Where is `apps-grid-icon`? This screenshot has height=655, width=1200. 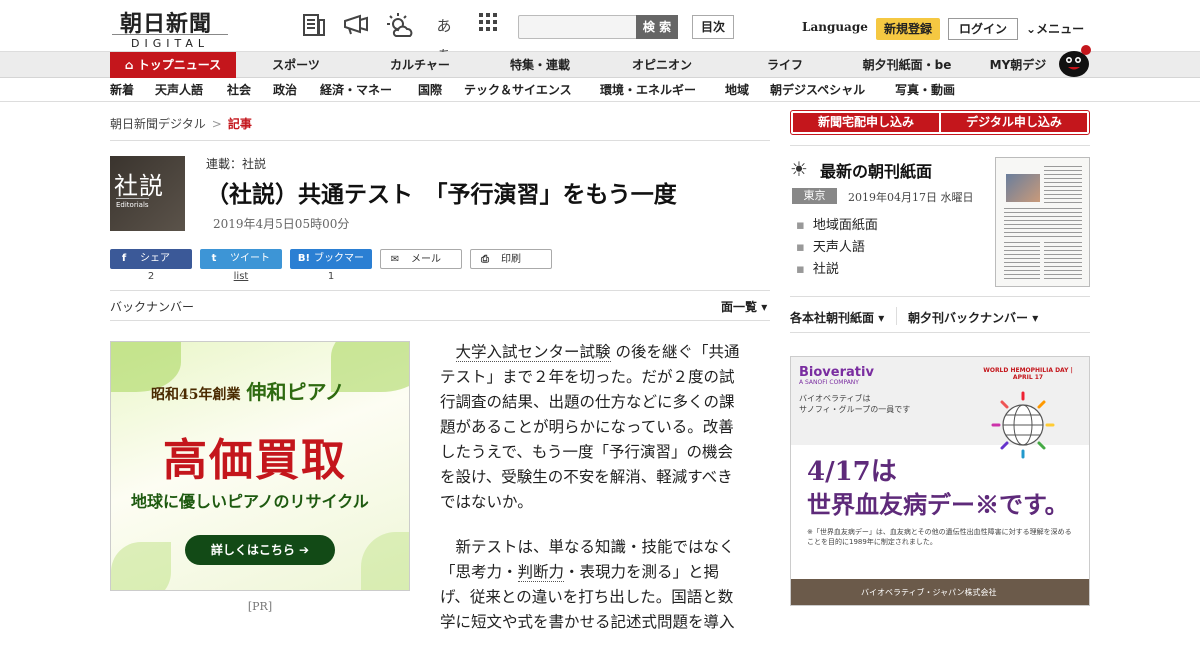 apps-grid-icon is located at coordinates (488, 26).